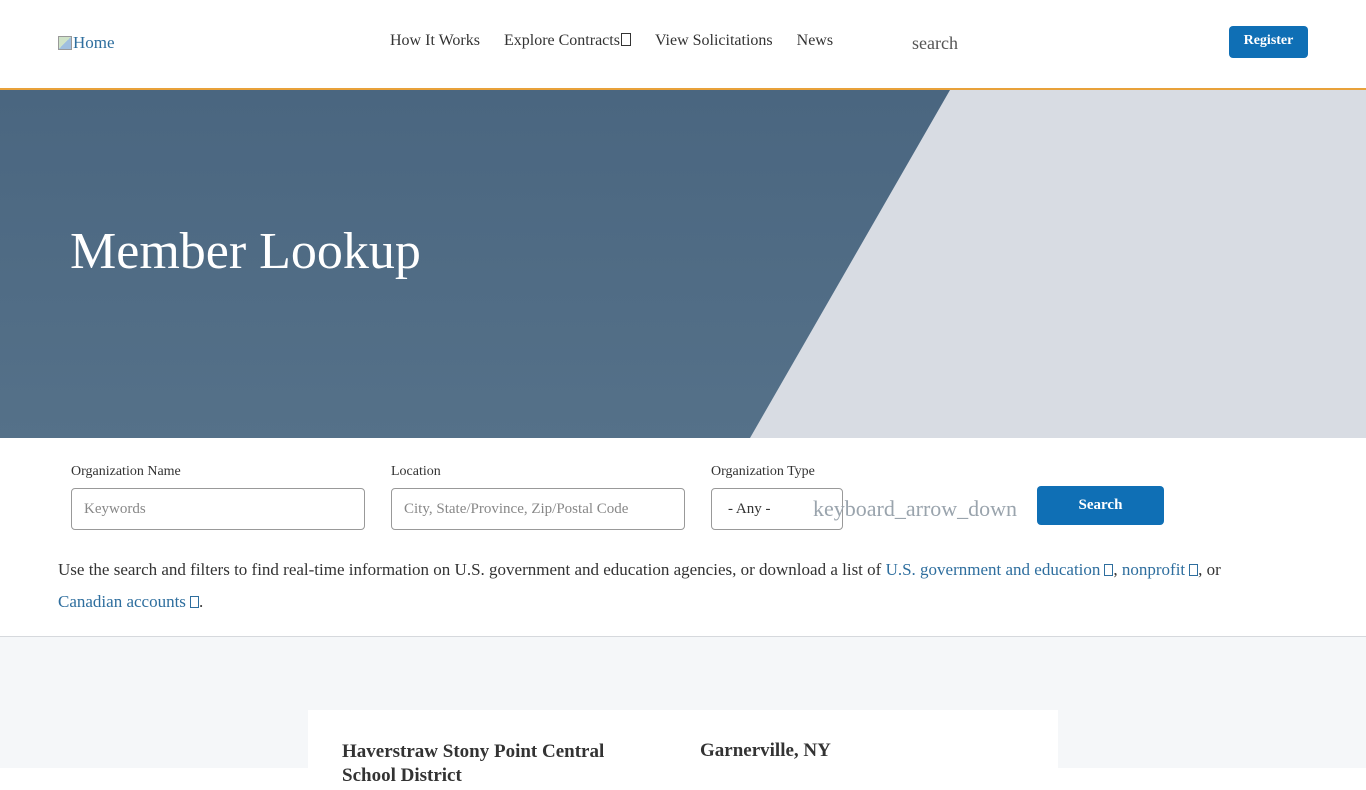 This screenshot has height=790, width=1366. I want to click on link-label: U.S. government and education, so click(993, 569).